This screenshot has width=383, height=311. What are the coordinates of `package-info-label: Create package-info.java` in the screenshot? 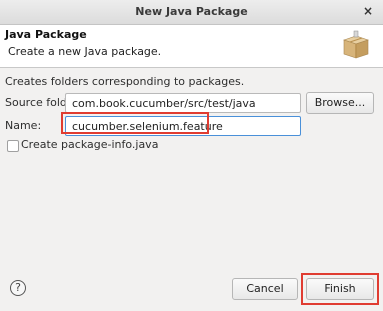 It's located at (89, 144).